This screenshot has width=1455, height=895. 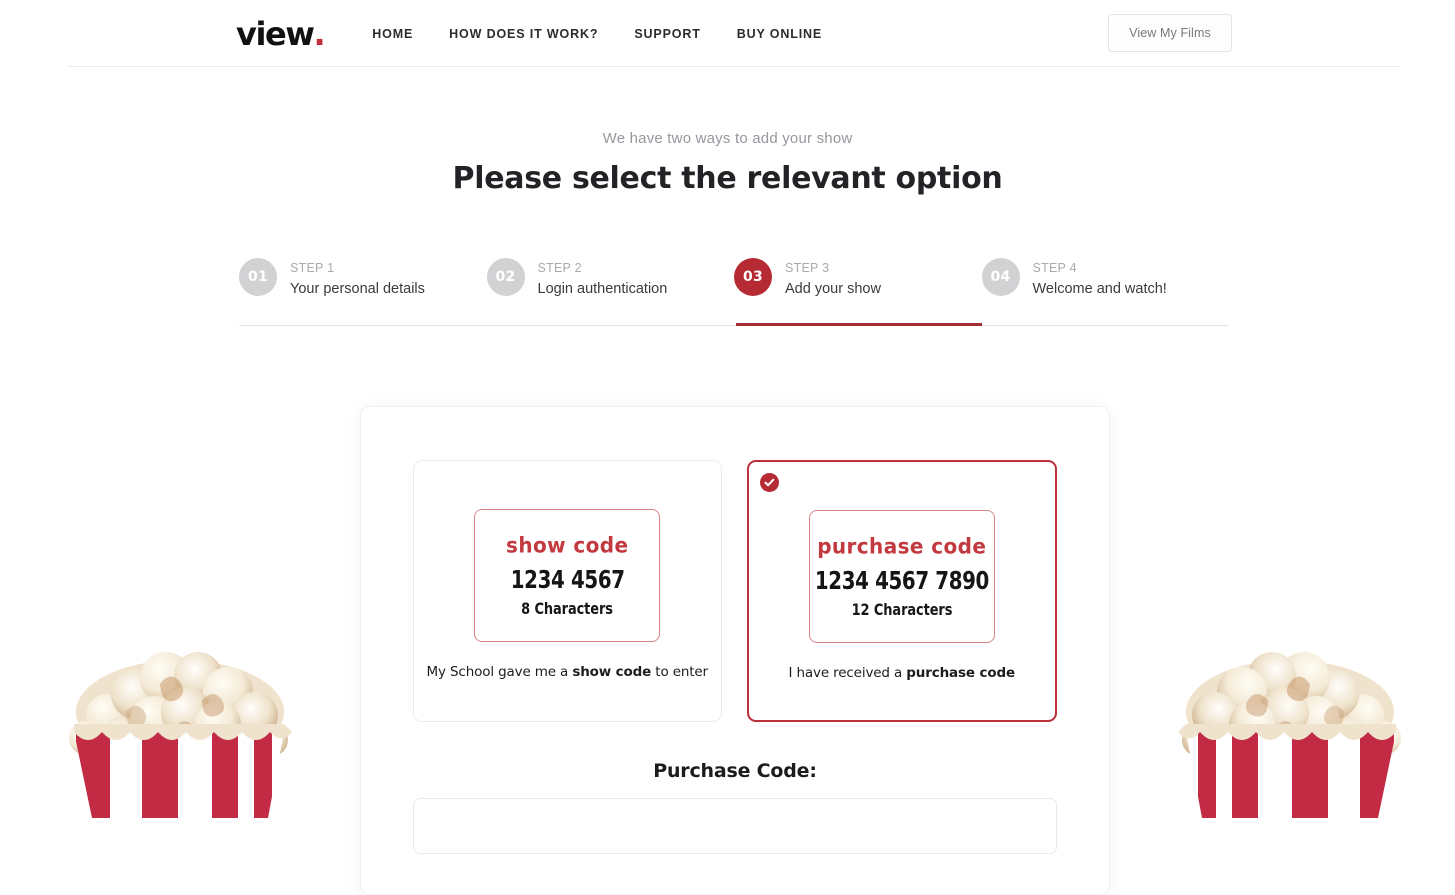 I want to click on code-count-purchase-code: 12 Characters, so click(x=901, y=609).